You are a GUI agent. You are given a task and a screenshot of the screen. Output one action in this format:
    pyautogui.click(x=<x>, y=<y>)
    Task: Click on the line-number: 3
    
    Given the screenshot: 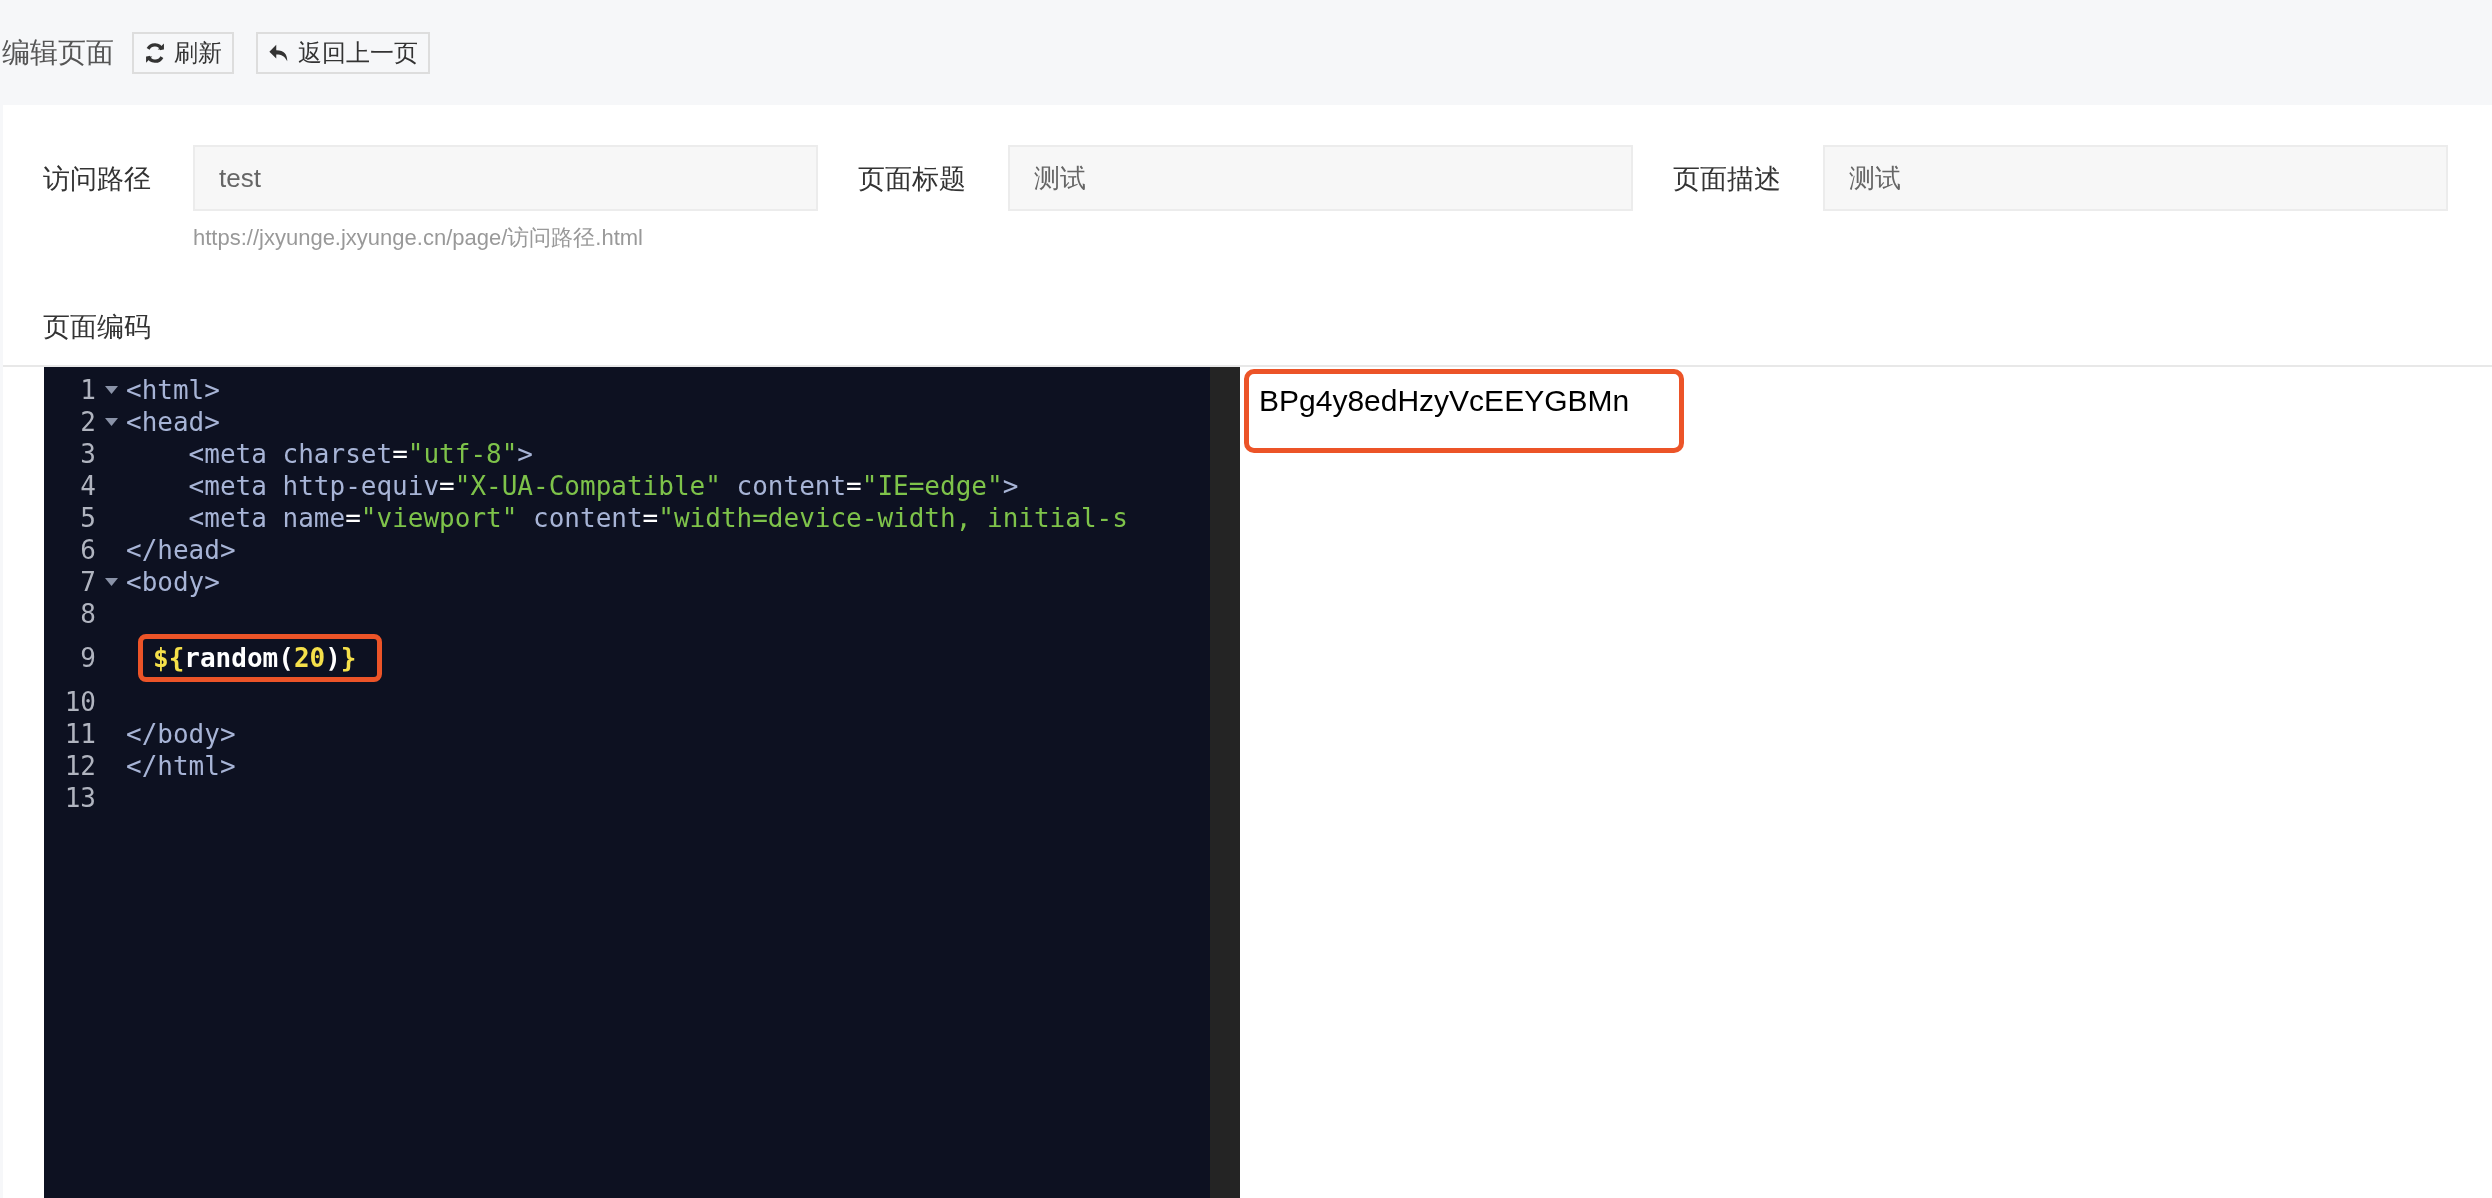 What is the action you would take?
    pyautogui.click(x=87, y=454)
    